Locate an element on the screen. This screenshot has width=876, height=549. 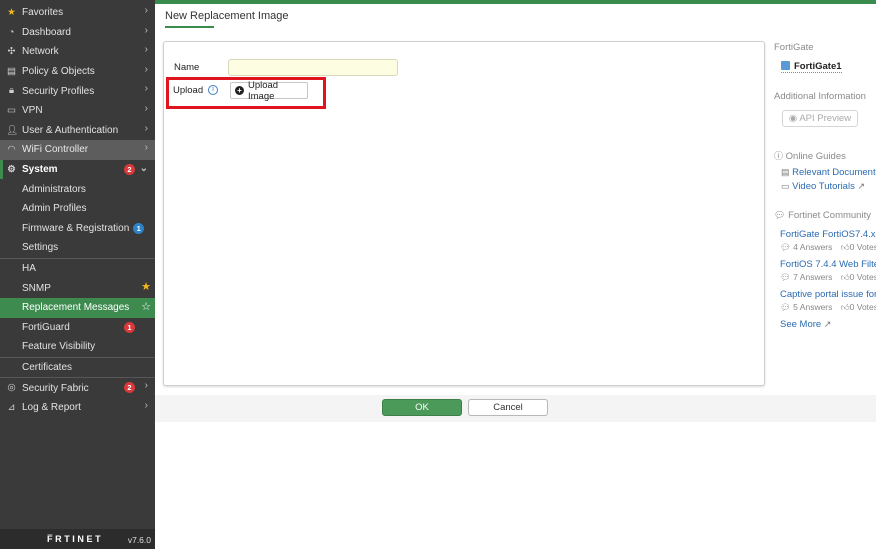
fortigate-heading: FortiGate is located at coordinates (794, 47).